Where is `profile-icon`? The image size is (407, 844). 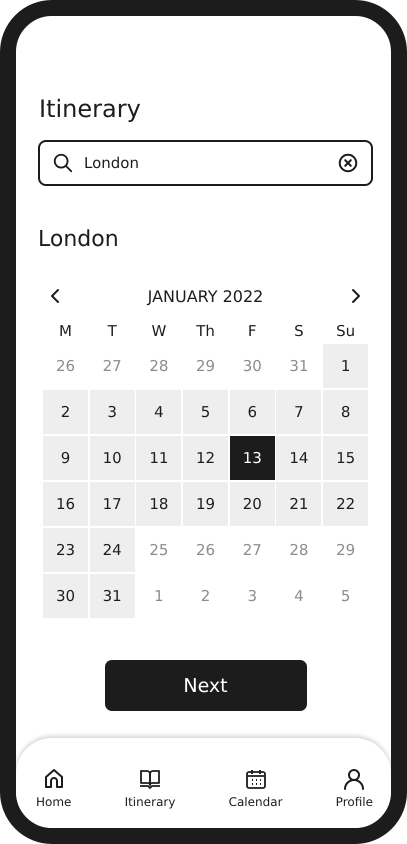 profile-icon is located at coordinates (354, 779).